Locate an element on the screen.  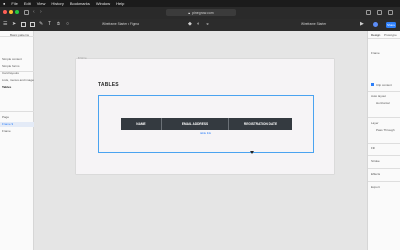
menu-icon: ☰ is located at coordinates (5, 24).